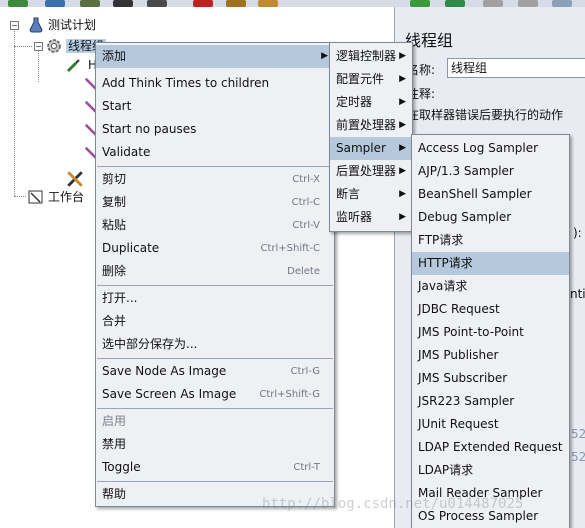  I want to click on submenu-item-sampler: Sampler ▶, so click(371, 148).